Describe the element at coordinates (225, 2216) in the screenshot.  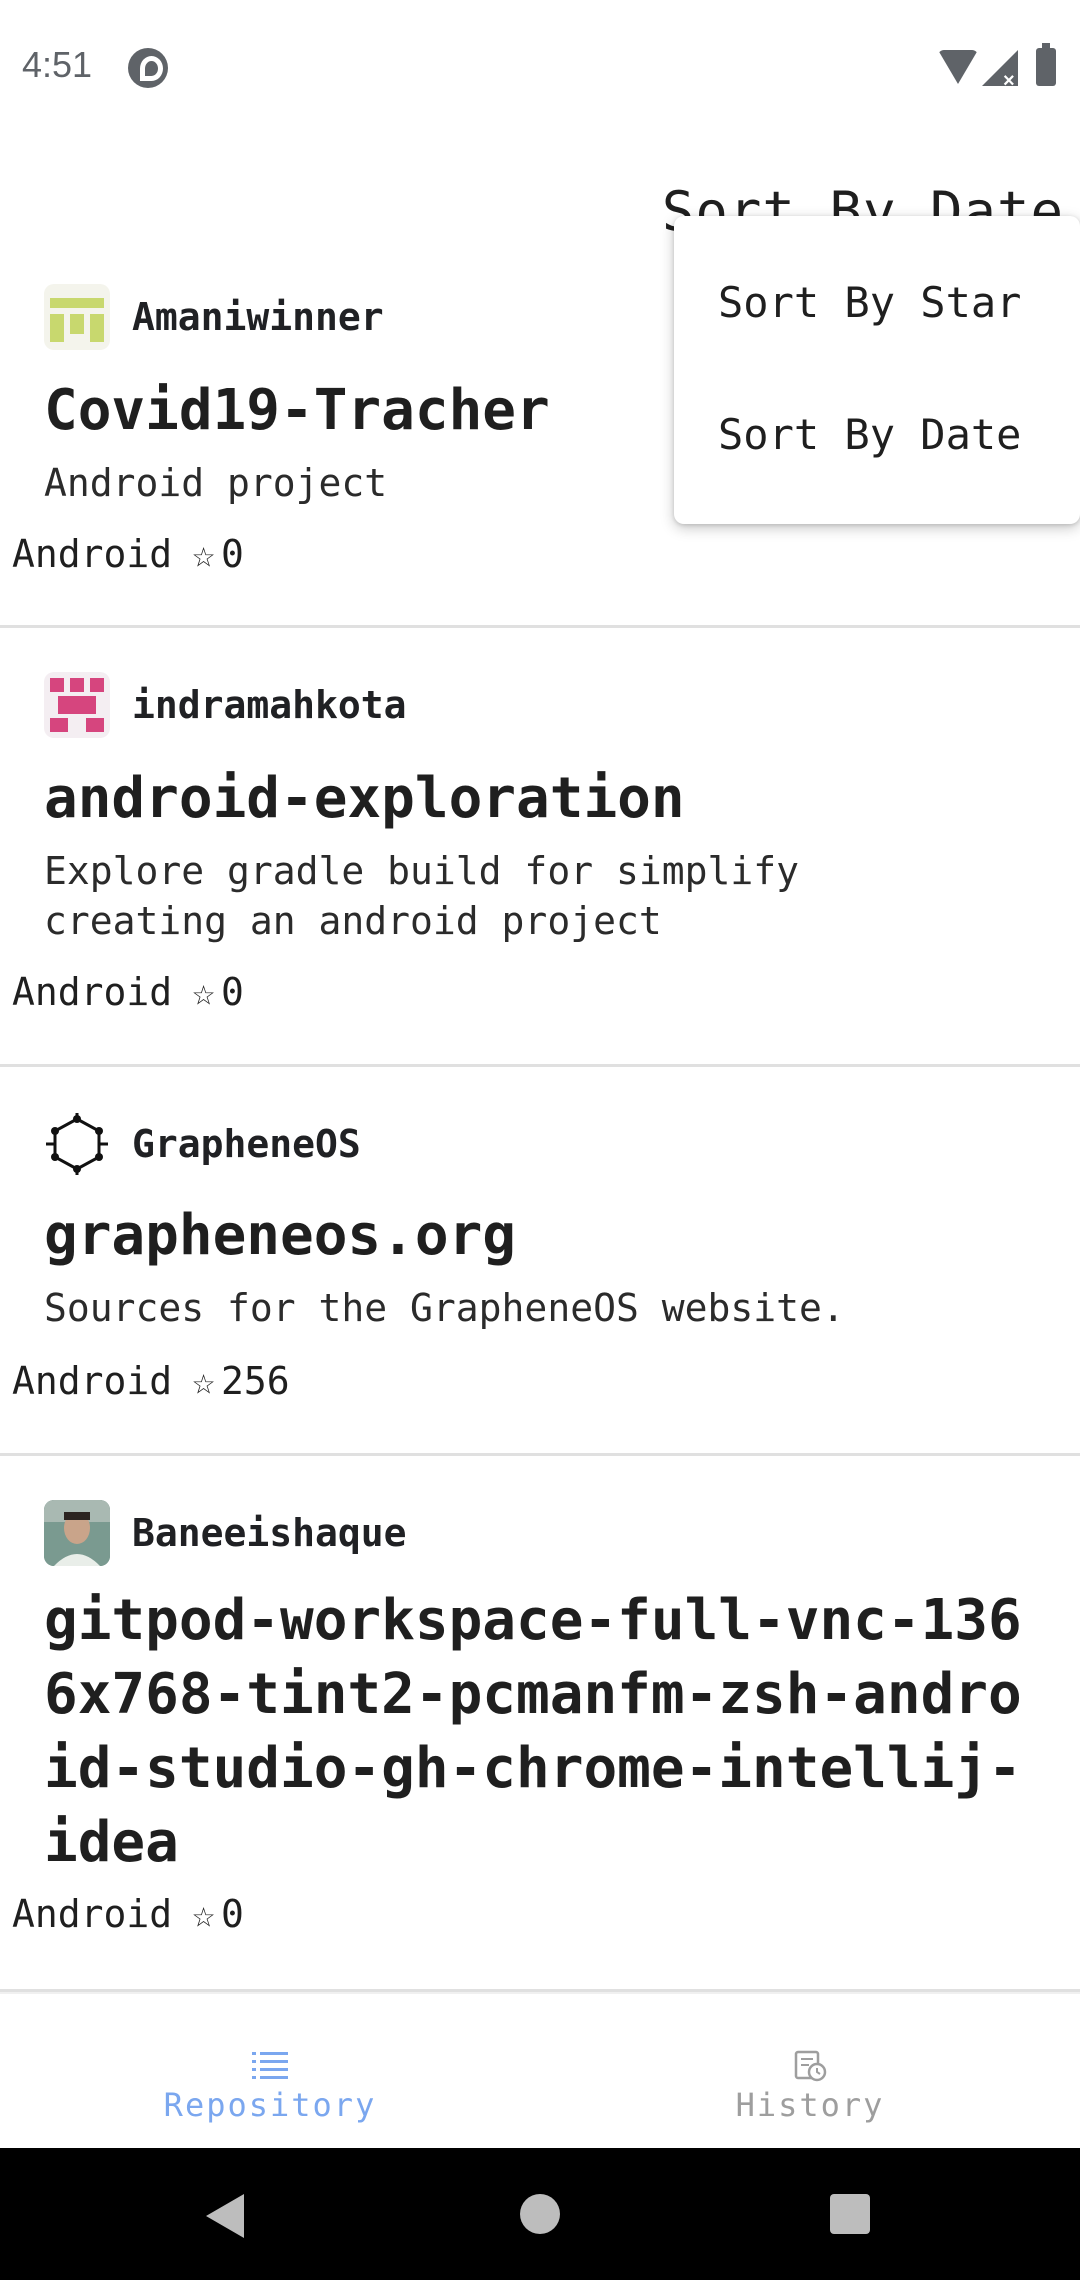
I see `back-icon` at that location.